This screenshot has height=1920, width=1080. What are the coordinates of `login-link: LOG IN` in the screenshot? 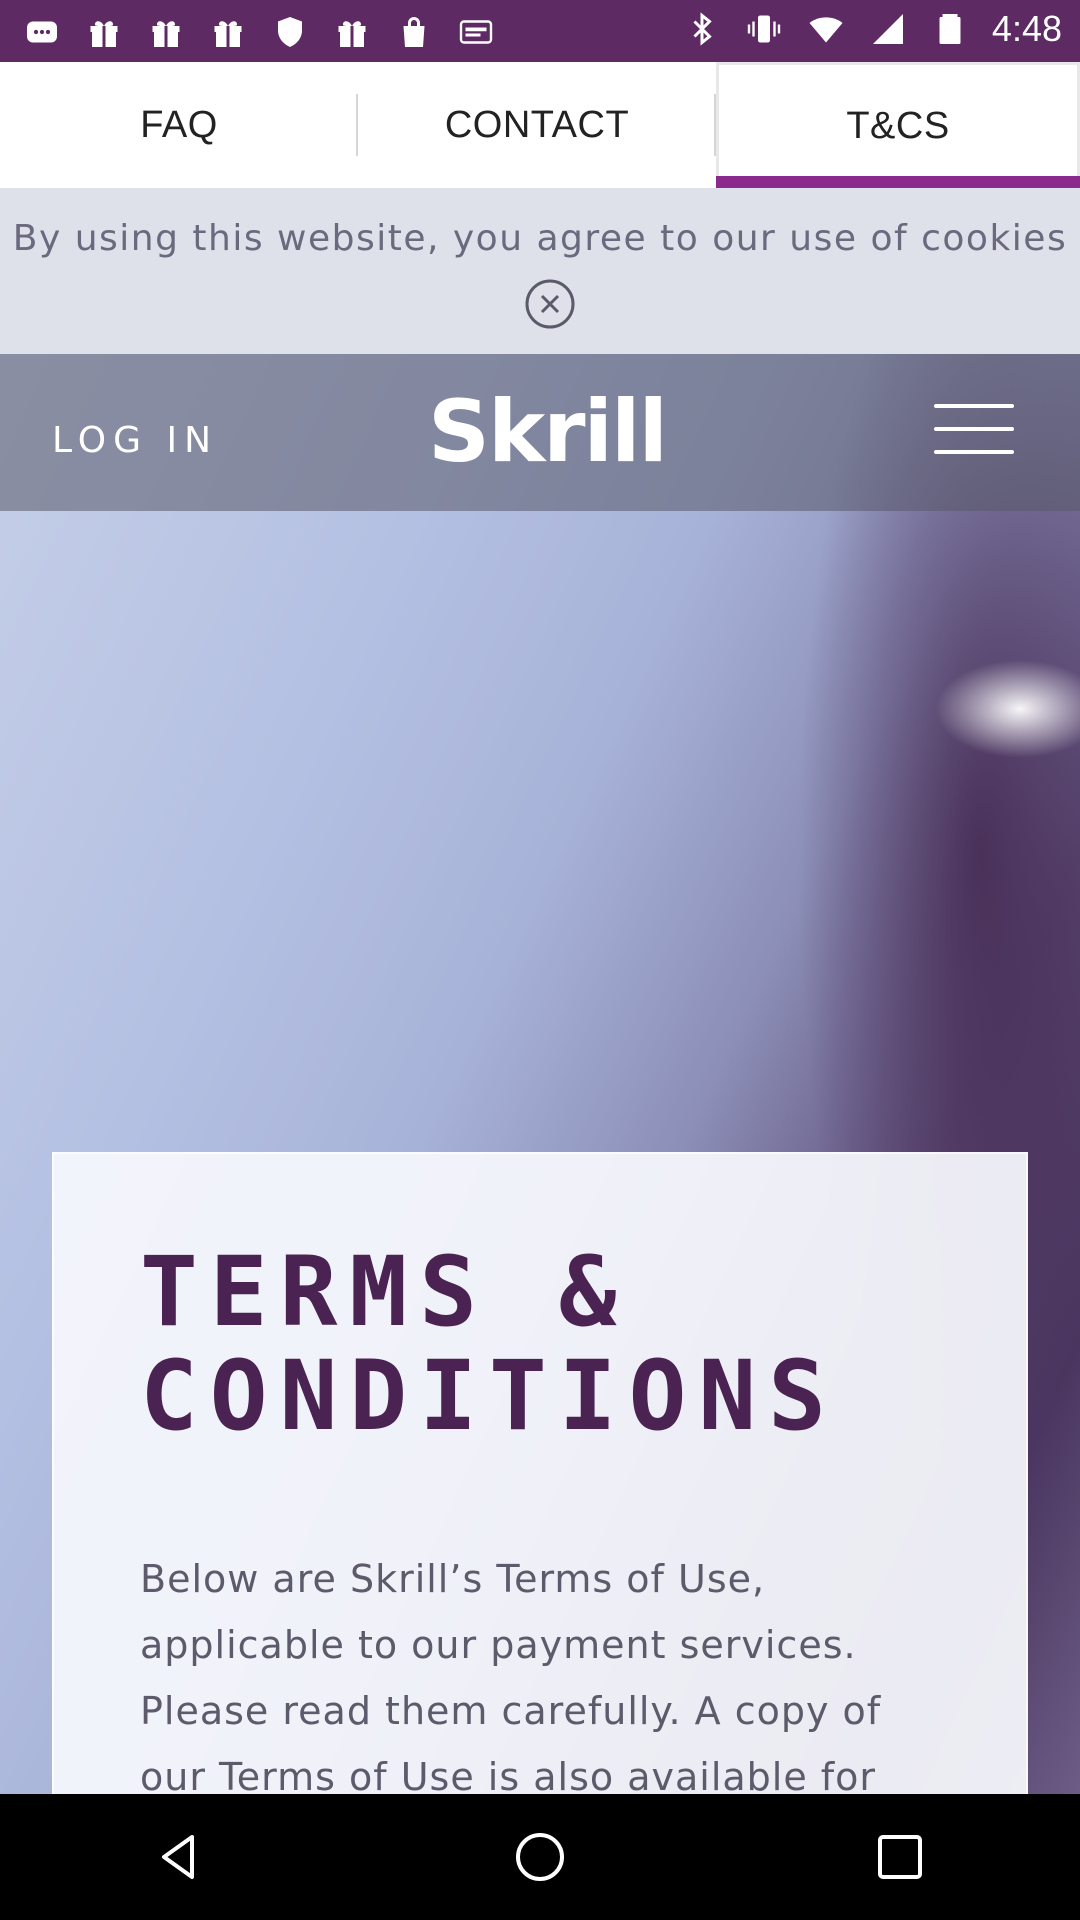 It's located at (135, 440).